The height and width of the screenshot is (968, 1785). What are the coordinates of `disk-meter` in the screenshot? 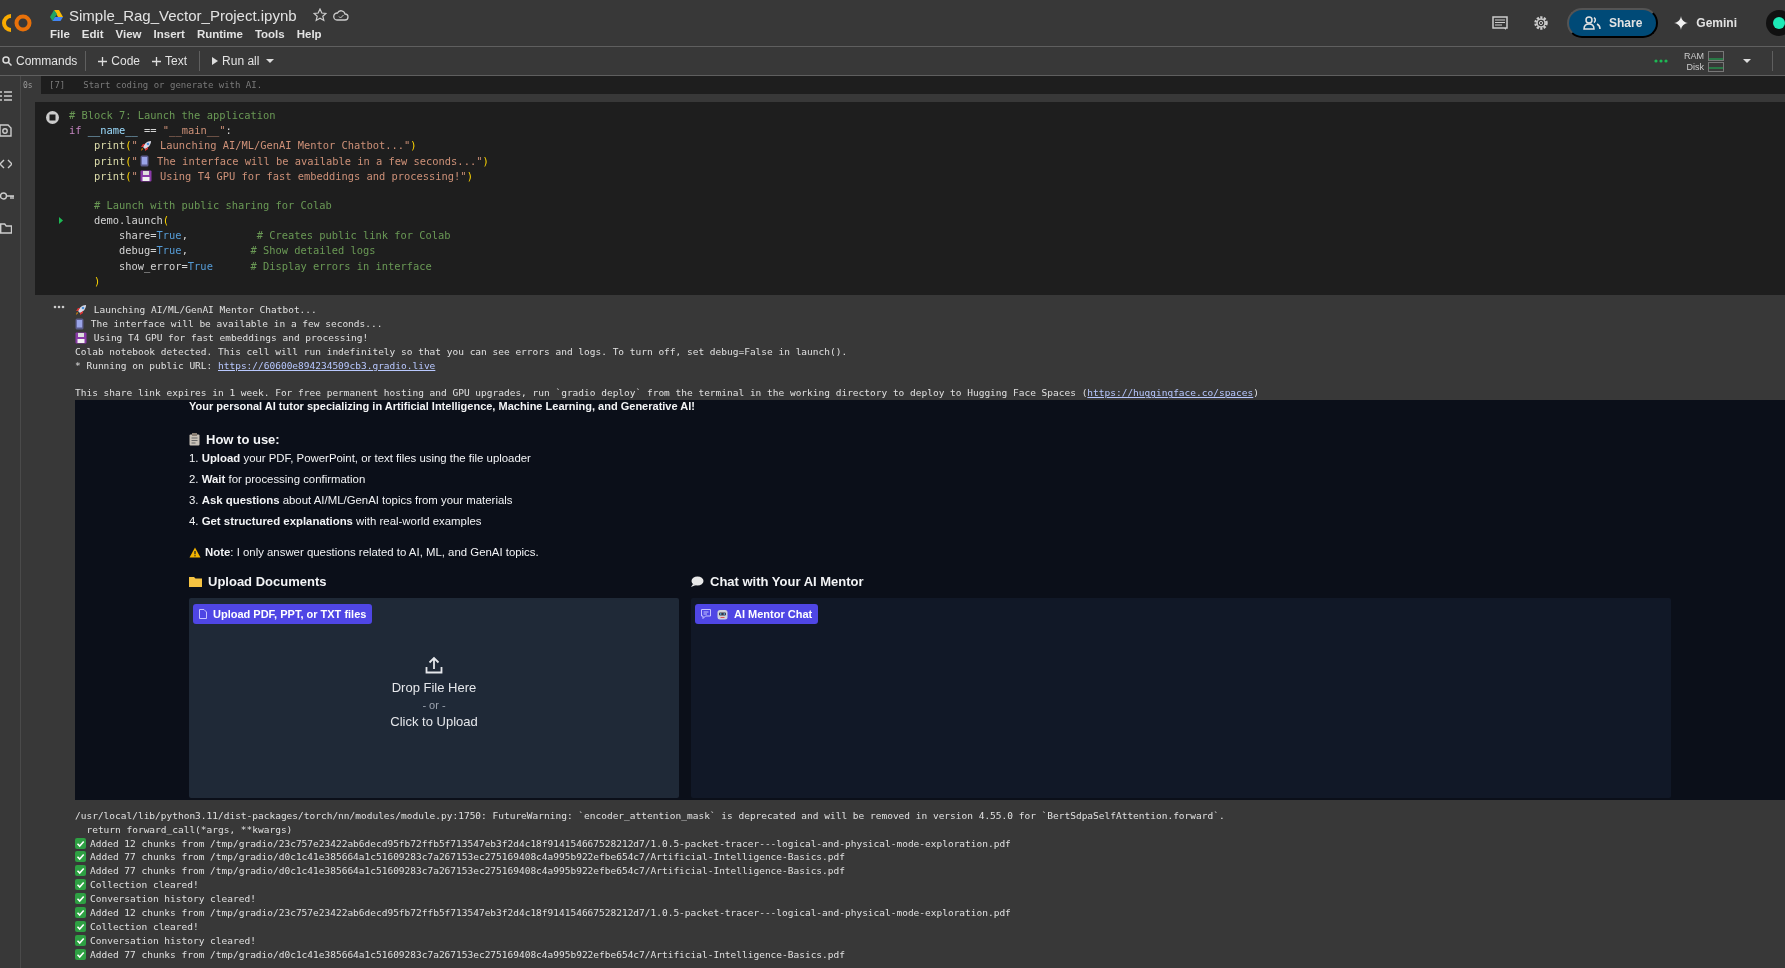 It's located at (1716, 66).